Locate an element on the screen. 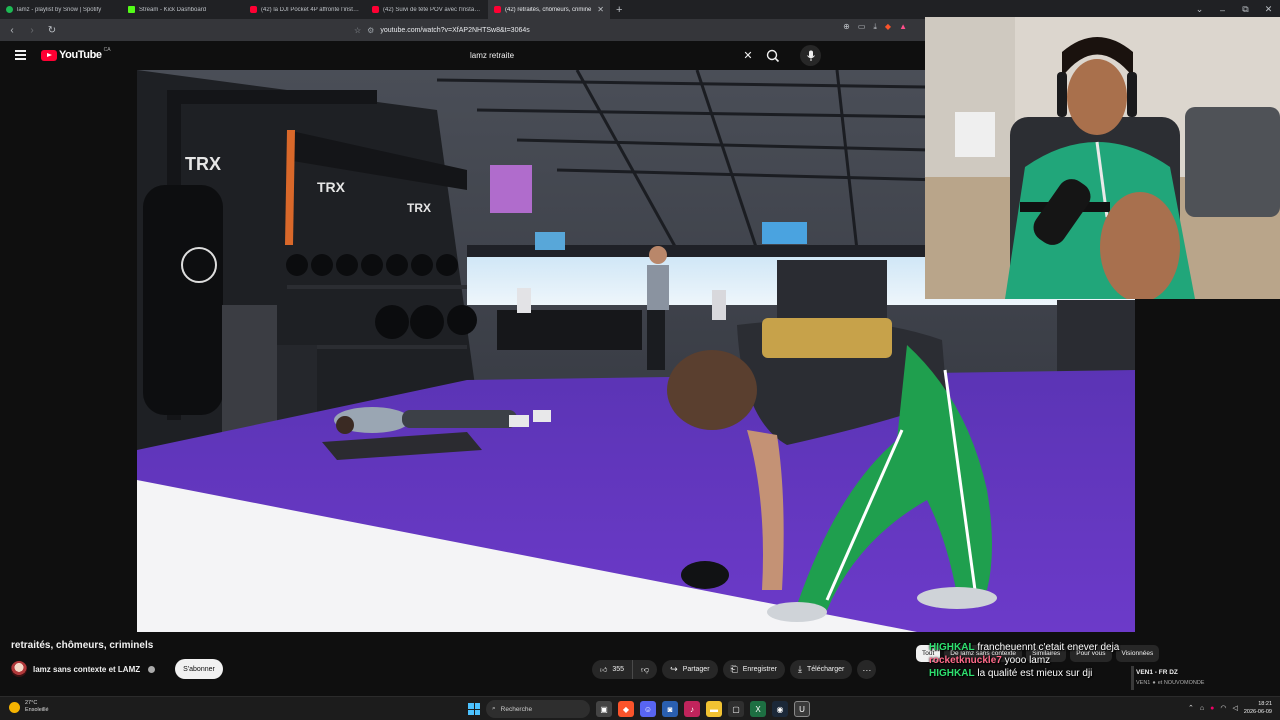 Image resolution: width=1280 pixels, height=720 pixels. chat-message: HIGHKAL la qualité est mieux sur dji is located at coordinates (1029, 673).